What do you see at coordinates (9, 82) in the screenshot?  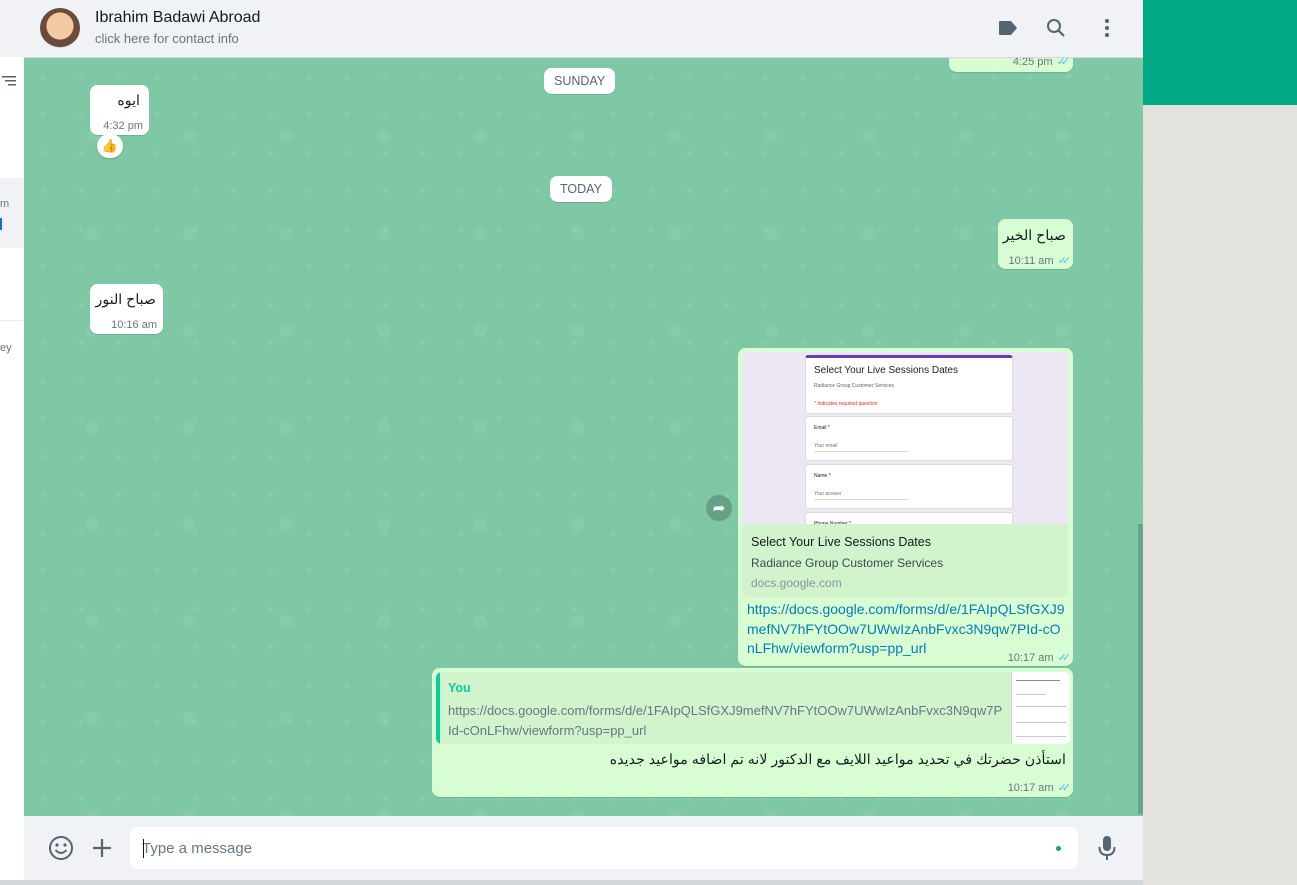 I see `filter-icon` at bounding box center [9, 82].